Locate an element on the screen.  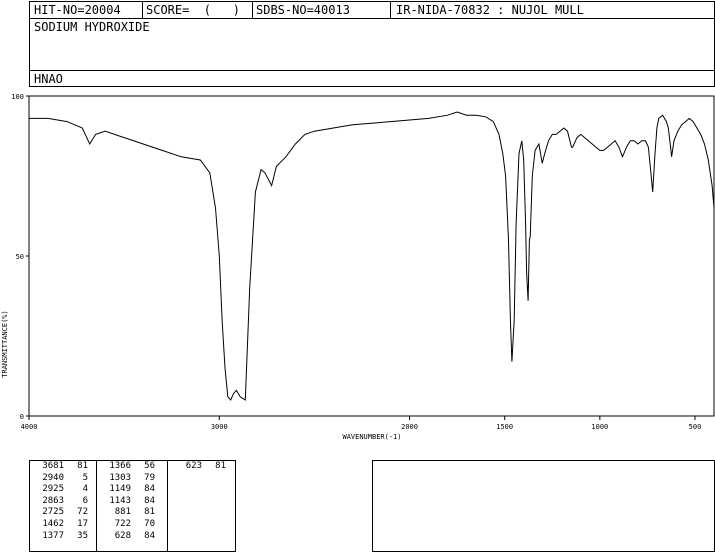
y-tick-label: 100 is located at coordinates (17, 97).